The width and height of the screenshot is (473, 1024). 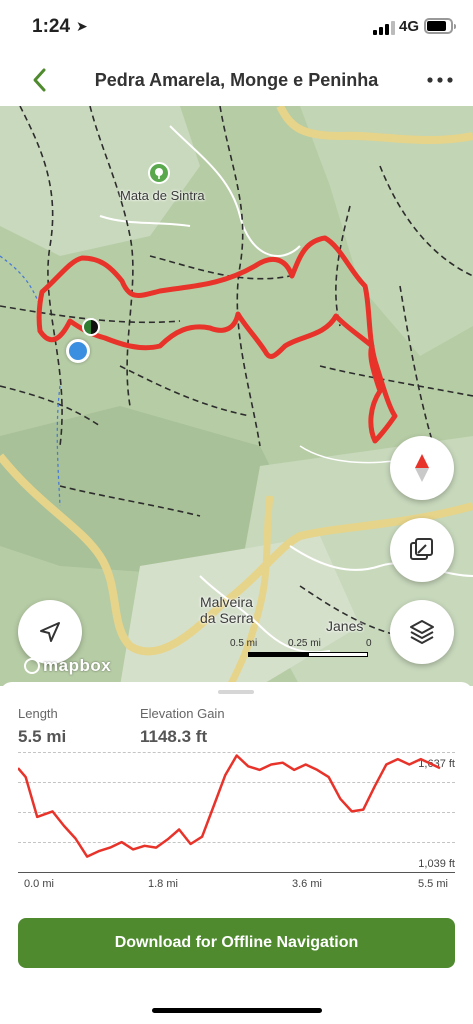 I want to click on map-scale-bar: 0.5 mi 0.25 mi 0, so click(x=301, y=653).